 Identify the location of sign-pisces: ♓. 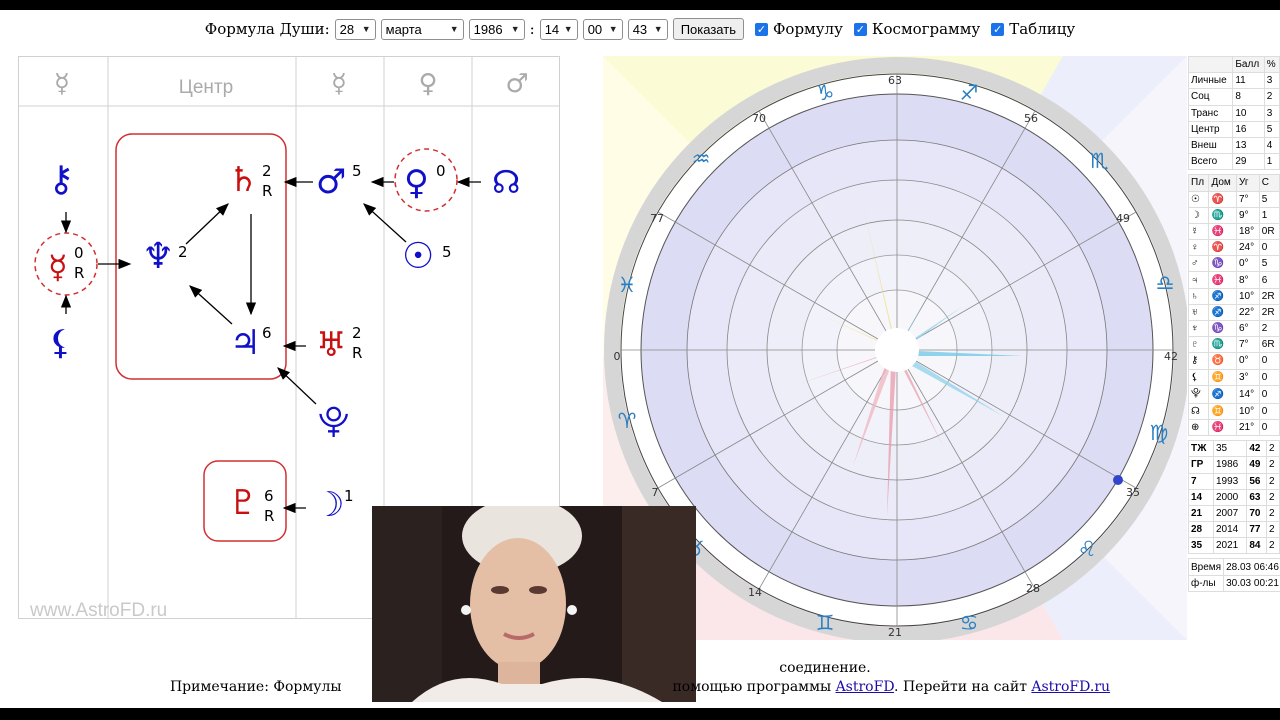
(627, 285).